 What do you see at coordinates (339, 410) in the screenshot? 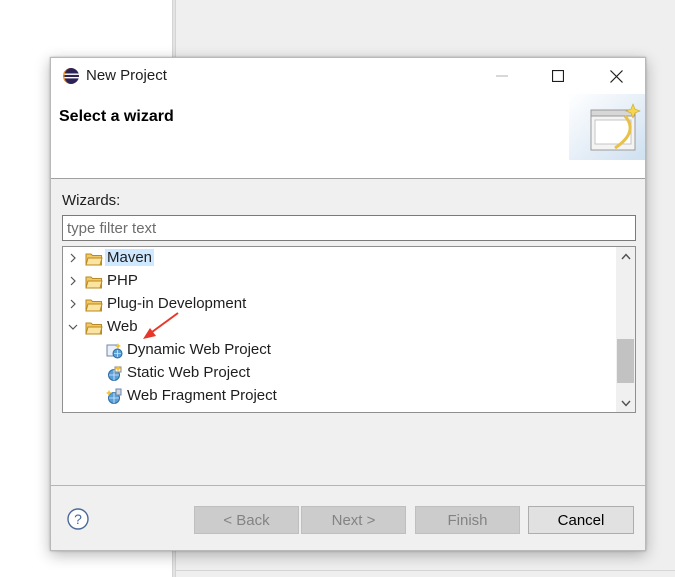
I see `tree-item-partial` at bounding box center [339, 410].